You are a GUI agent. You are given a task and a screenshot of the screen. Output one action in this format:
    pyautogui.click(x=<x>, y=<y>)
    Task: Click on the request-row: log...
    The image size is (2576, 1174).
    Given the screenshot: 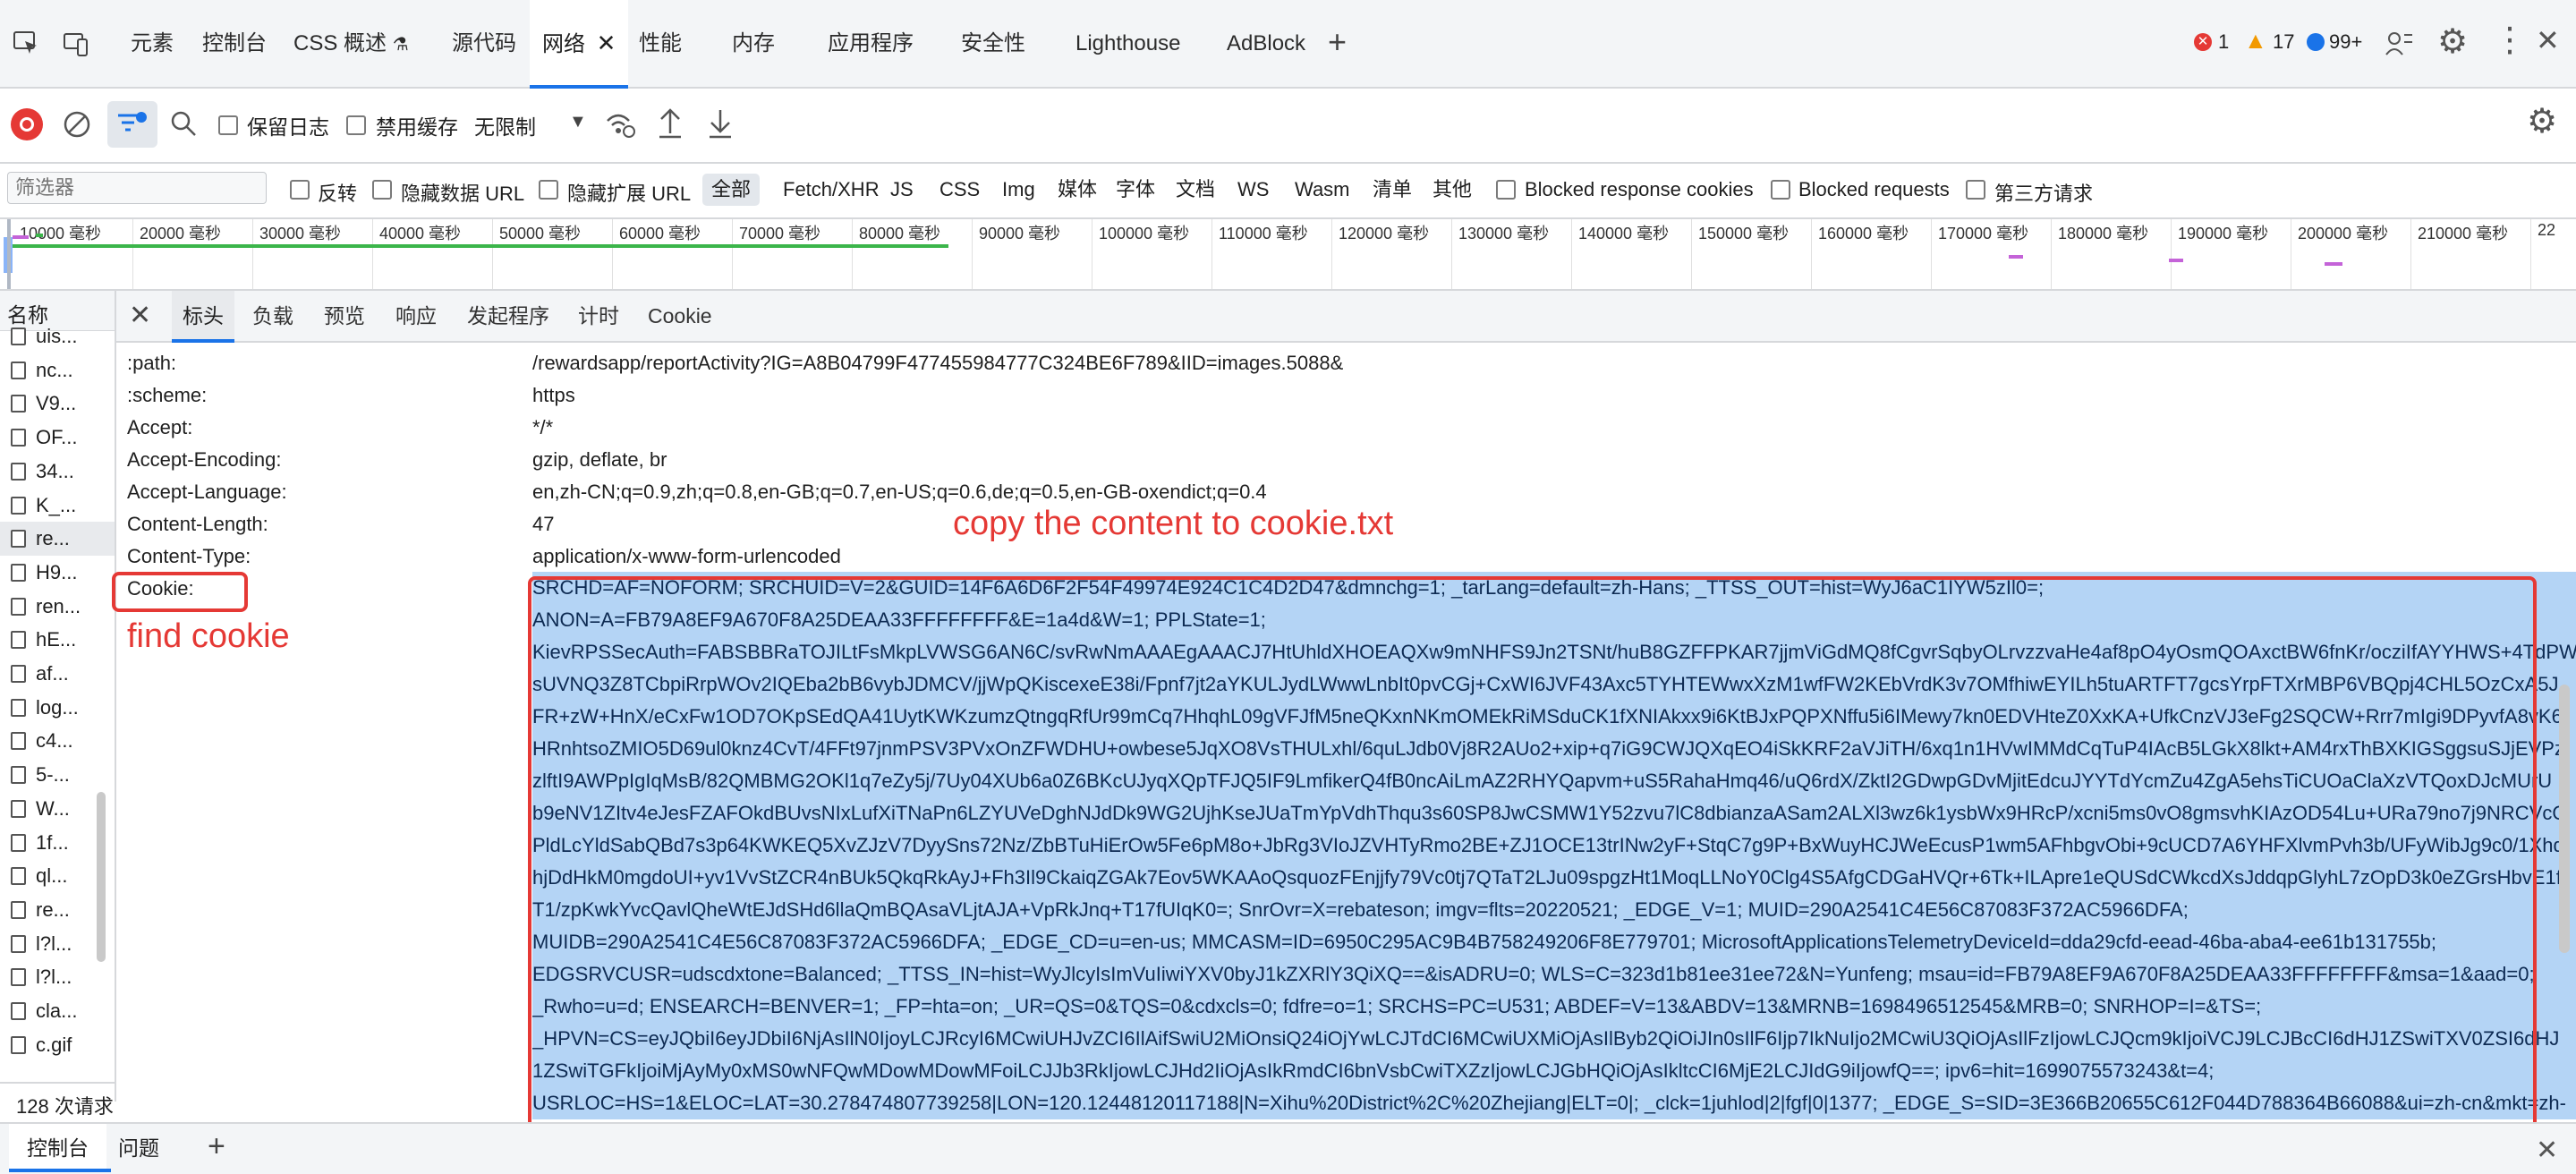 What is the action you would take?
    pyautogui.click(x=57, y=708)
    